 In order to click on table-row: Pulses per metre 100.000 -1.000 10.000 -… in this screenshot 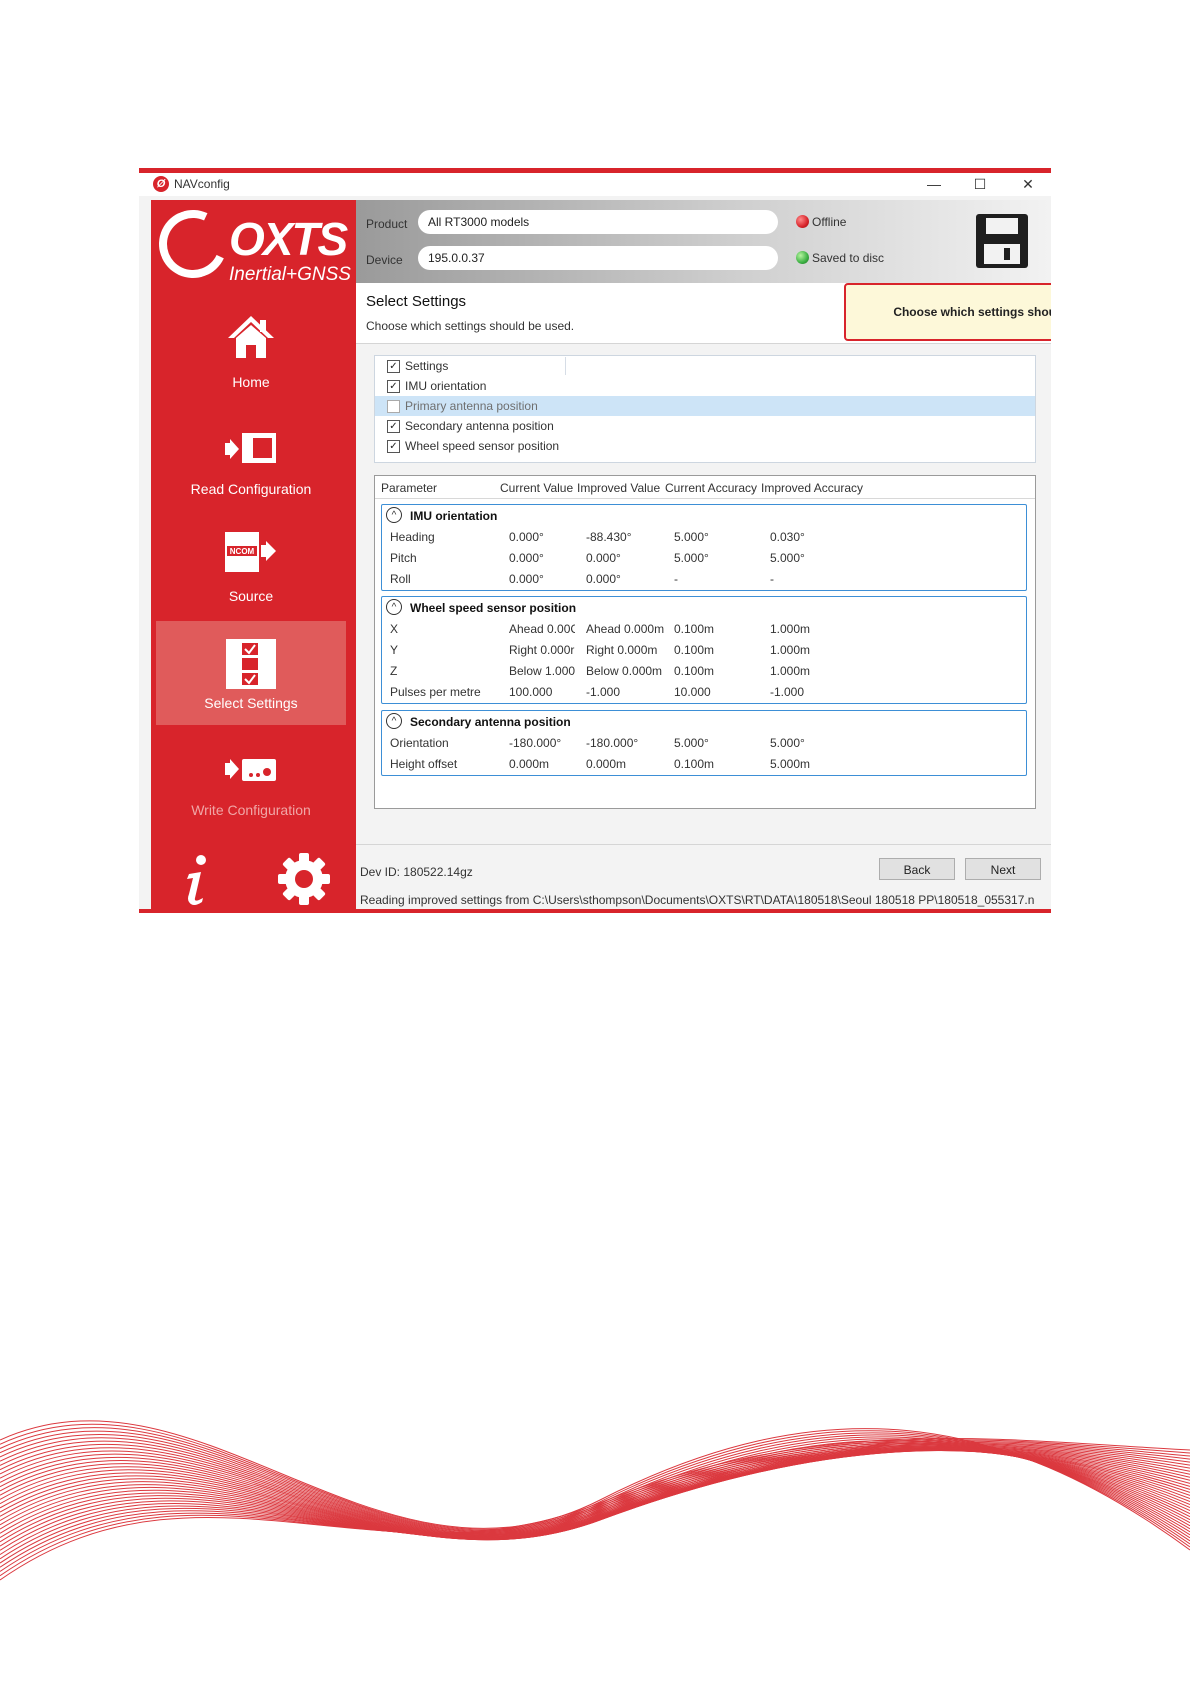, I will do `click(704, 692)`.